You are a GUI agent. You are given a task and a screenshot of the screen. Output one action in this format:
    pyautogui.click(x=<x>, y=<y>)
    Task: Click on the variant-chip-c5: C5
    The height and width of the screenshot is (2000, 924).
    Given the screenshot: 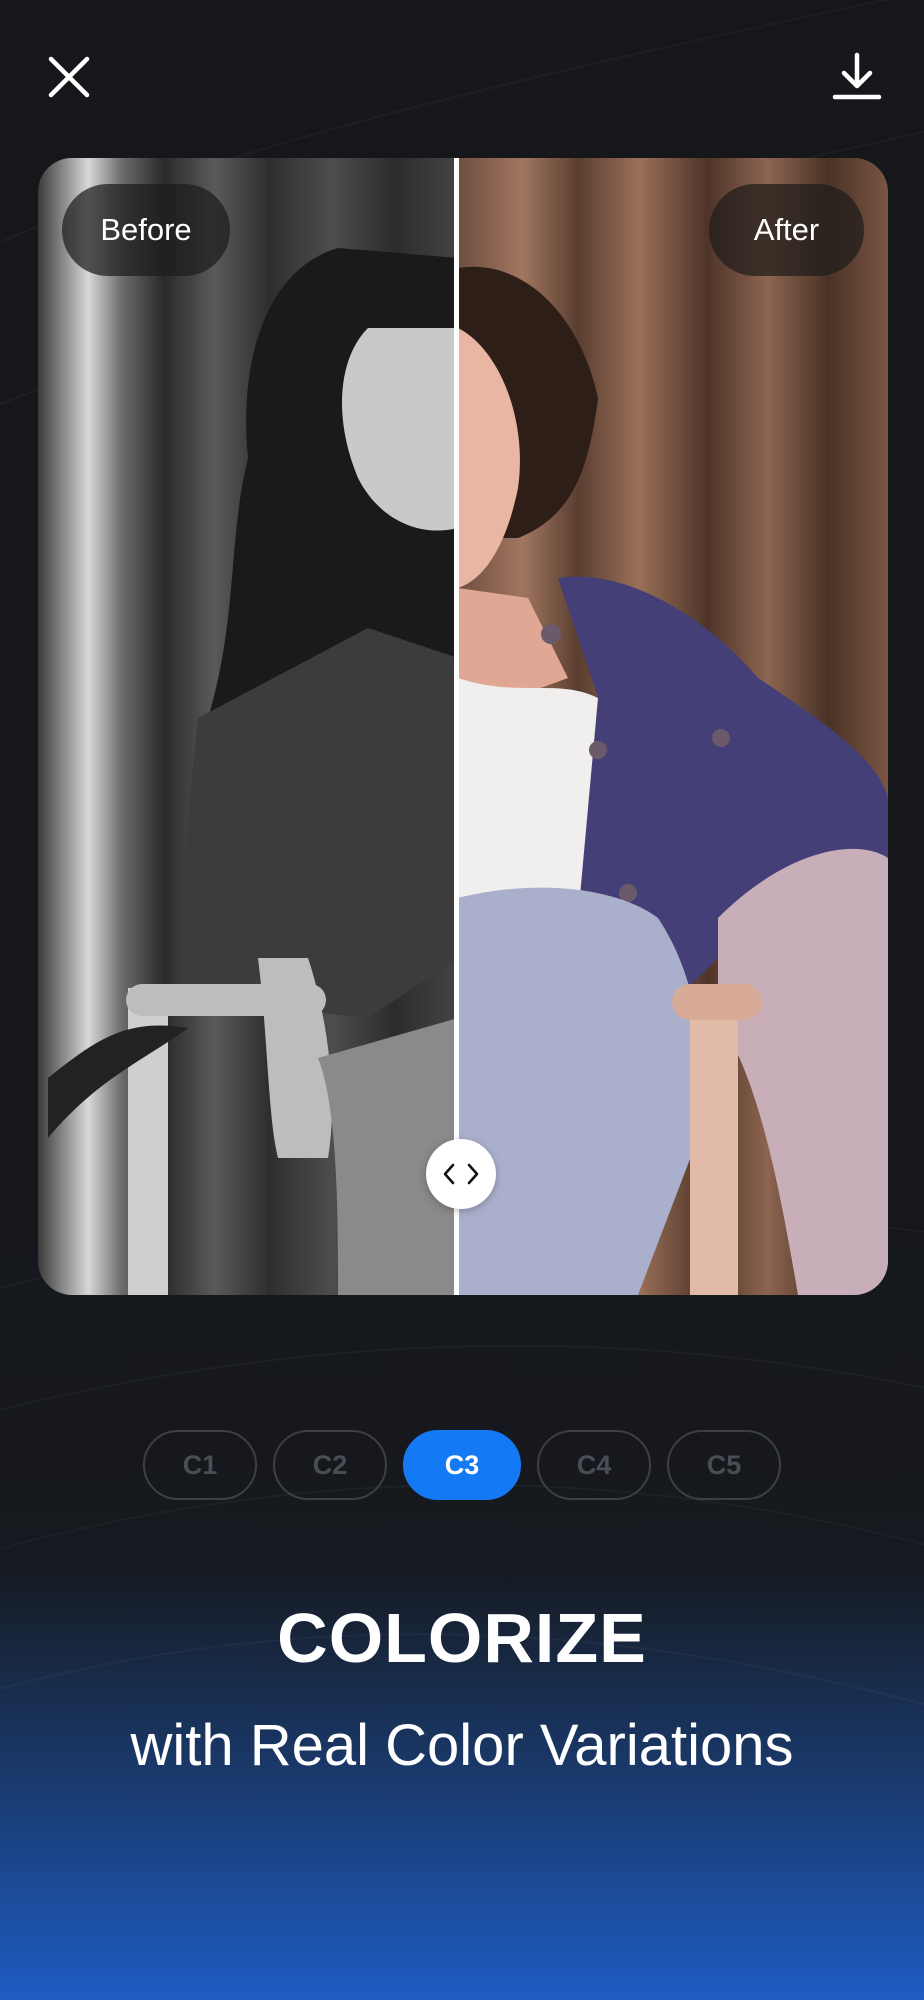 What is the action you would take?
    pyautogui.click(x=724, y=1465)
    